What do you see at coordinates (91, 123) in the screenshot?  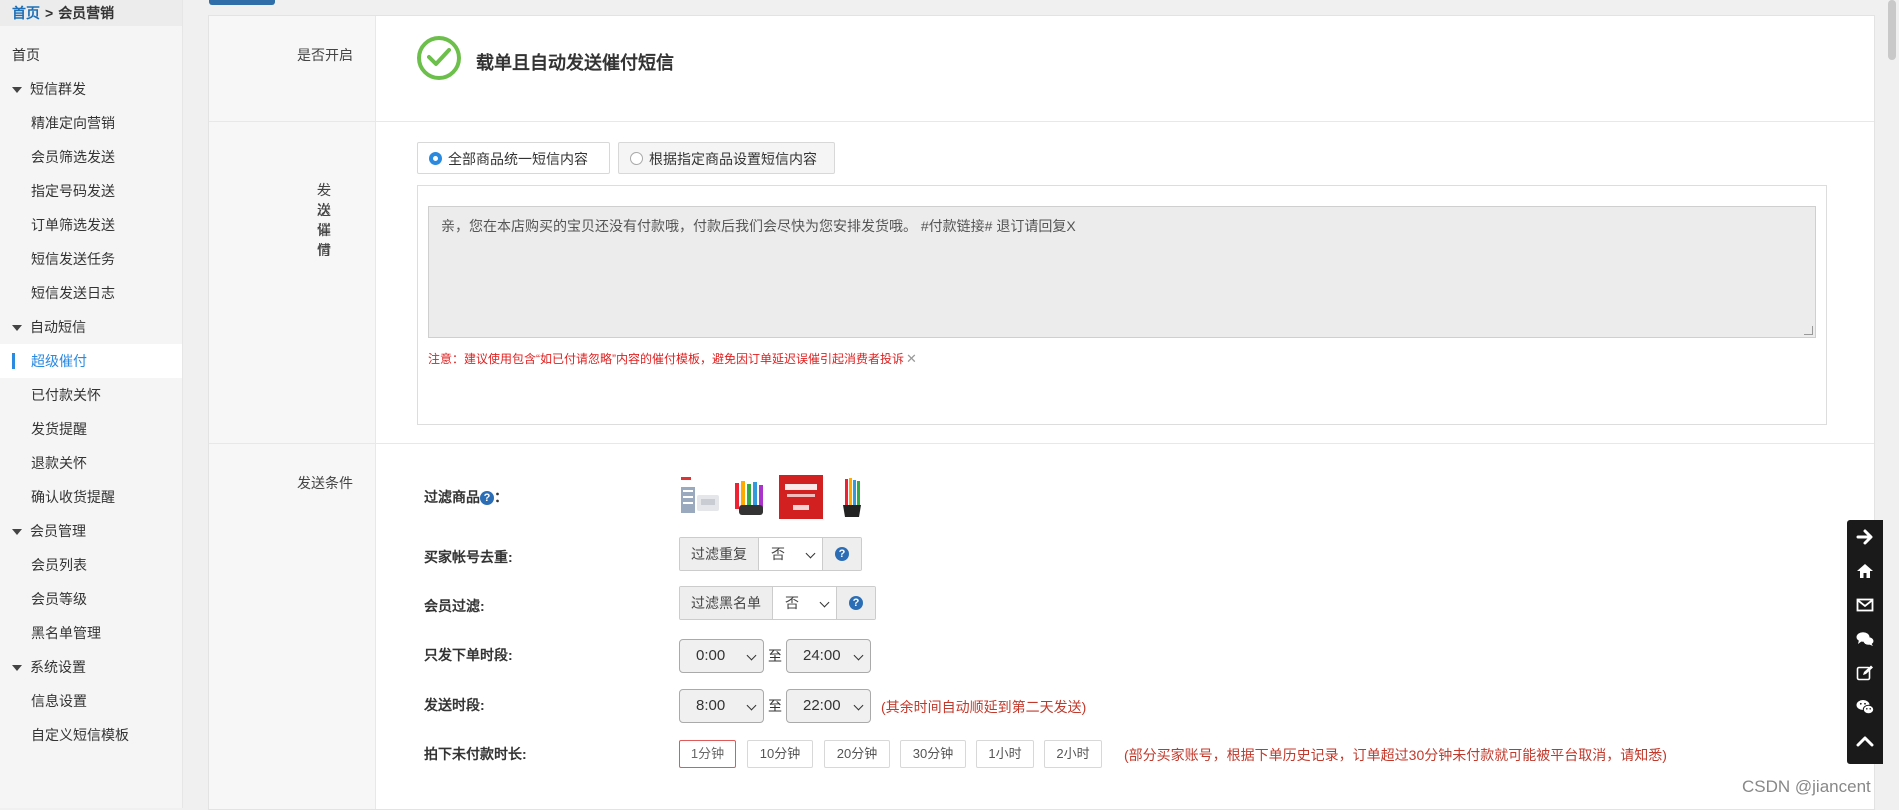 I see `sidebar-item-precise-marketing: 精准定向营销` at bounding box center [91, 123].